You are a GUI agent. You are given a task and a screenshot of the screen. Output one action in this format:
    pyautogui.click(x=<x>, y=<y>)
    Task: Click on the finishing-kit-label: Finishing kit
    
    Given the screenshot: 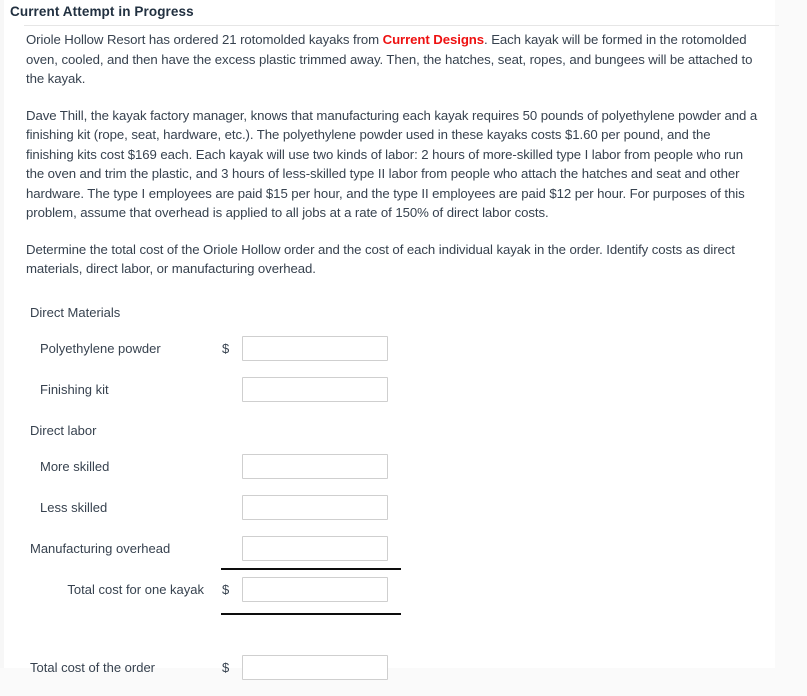 What is the action you would take?
    pyautogui.click(x=74, y=389)
    